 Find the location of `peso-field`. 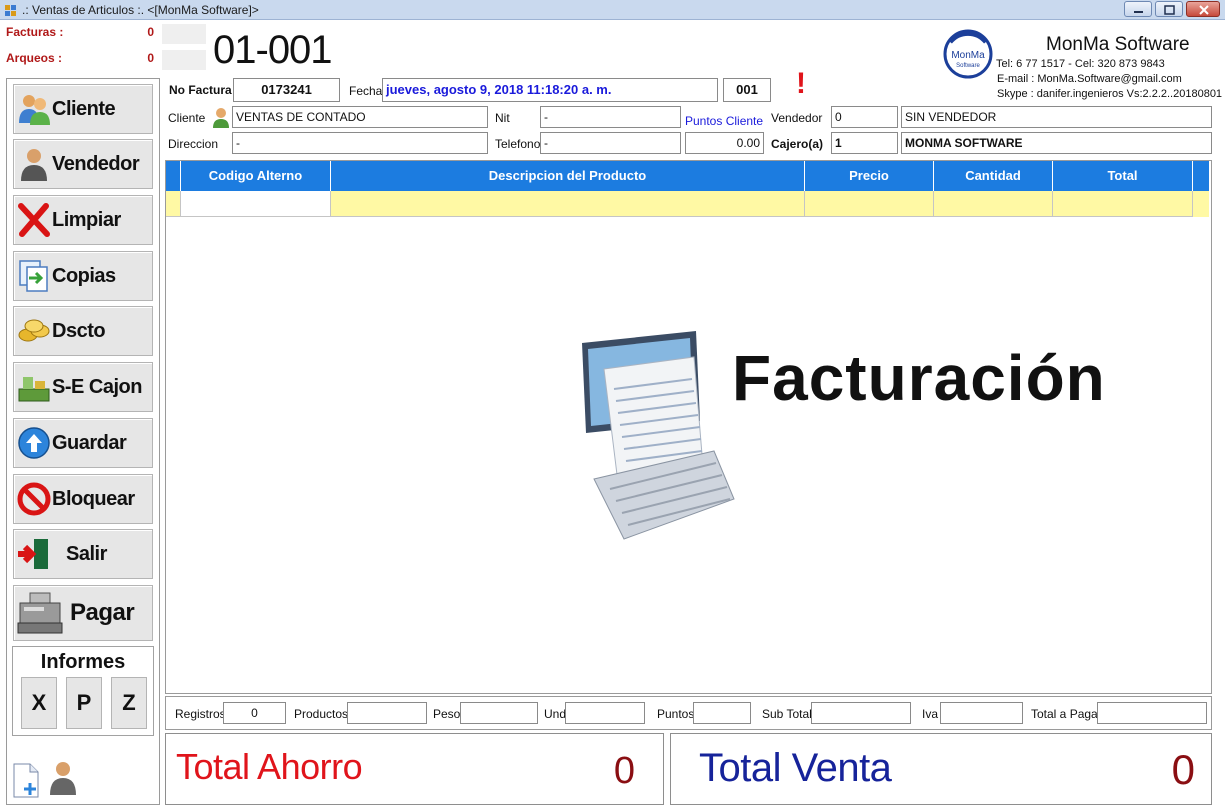

peso-field is located at coordinates (499, 713).